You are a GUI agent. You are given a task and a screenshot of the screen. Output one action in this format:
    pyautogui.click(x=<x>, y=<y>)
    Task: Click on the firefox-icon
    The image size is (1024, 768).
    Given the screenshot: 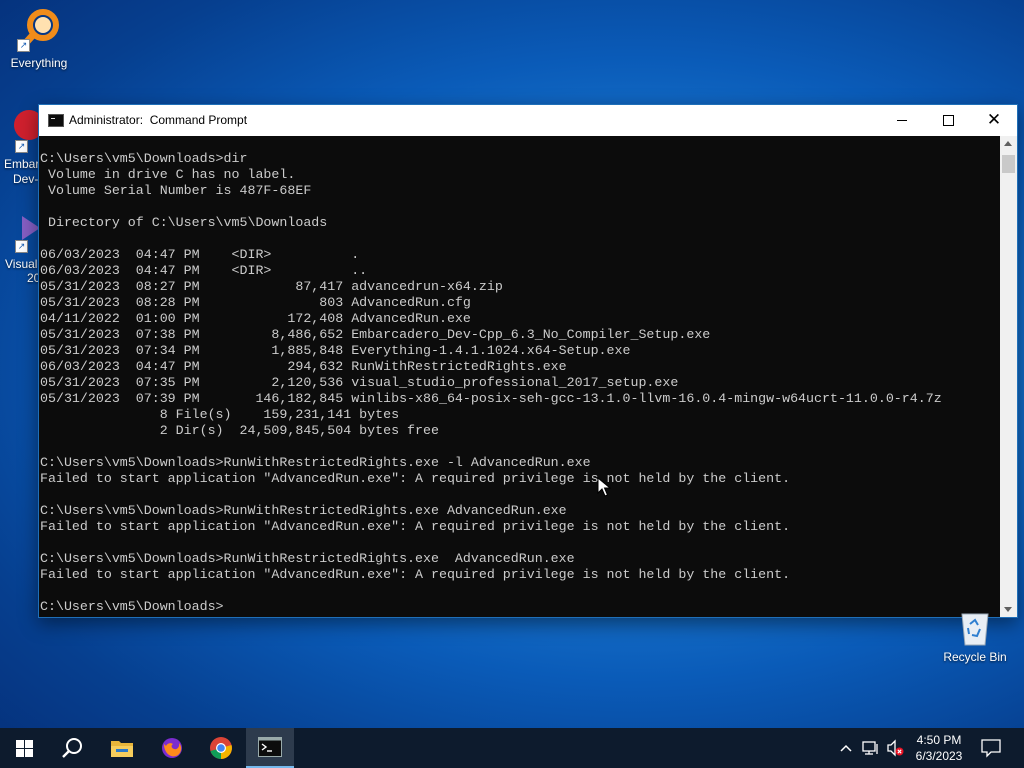 What is the action you would take?
    pyautogui.click(x=172, y=748)
    